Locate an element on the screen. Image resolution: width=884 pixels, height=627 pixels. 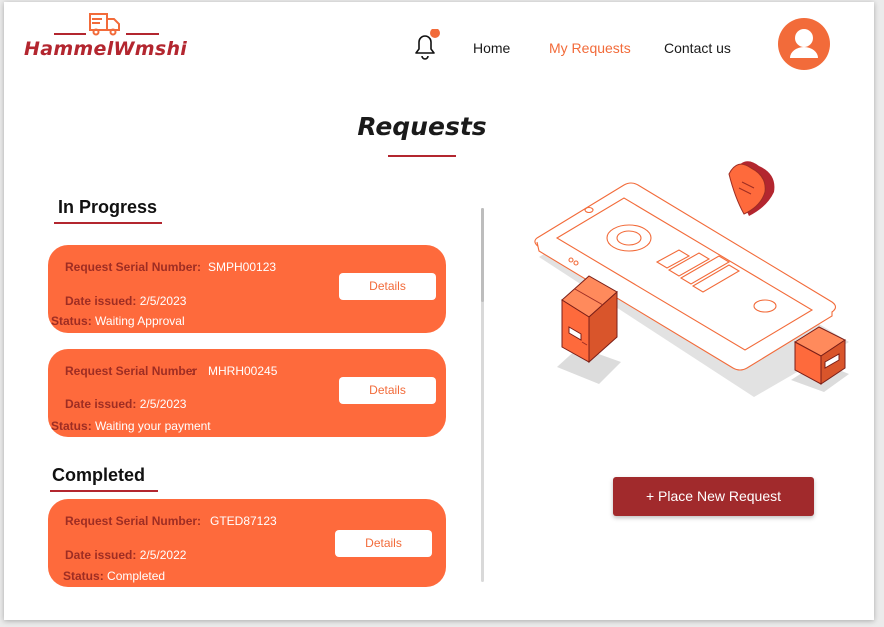
notification-dot is located at coordinates (435, 33).